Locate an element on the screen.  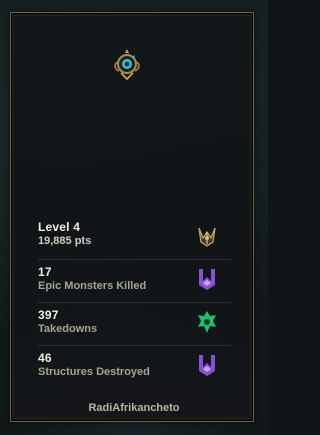
stat-row: 17 Epic Monsters Killed is located at coordinates (134, 281).